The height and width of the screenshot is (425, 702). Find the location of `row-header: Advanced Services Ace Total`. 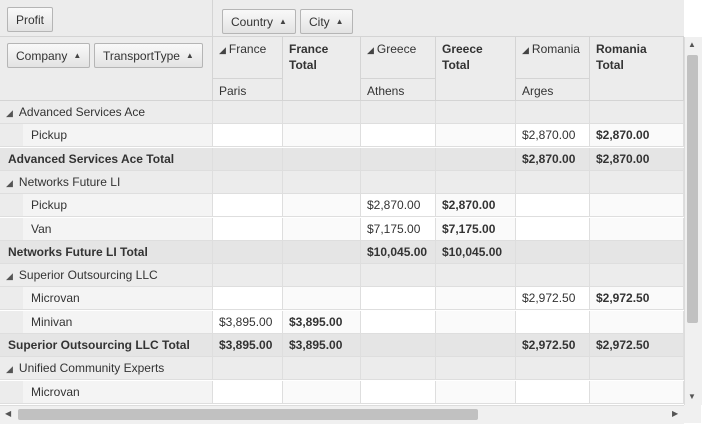

row-header: Advanced Services Ace Total is located at coordinates (106, 159).